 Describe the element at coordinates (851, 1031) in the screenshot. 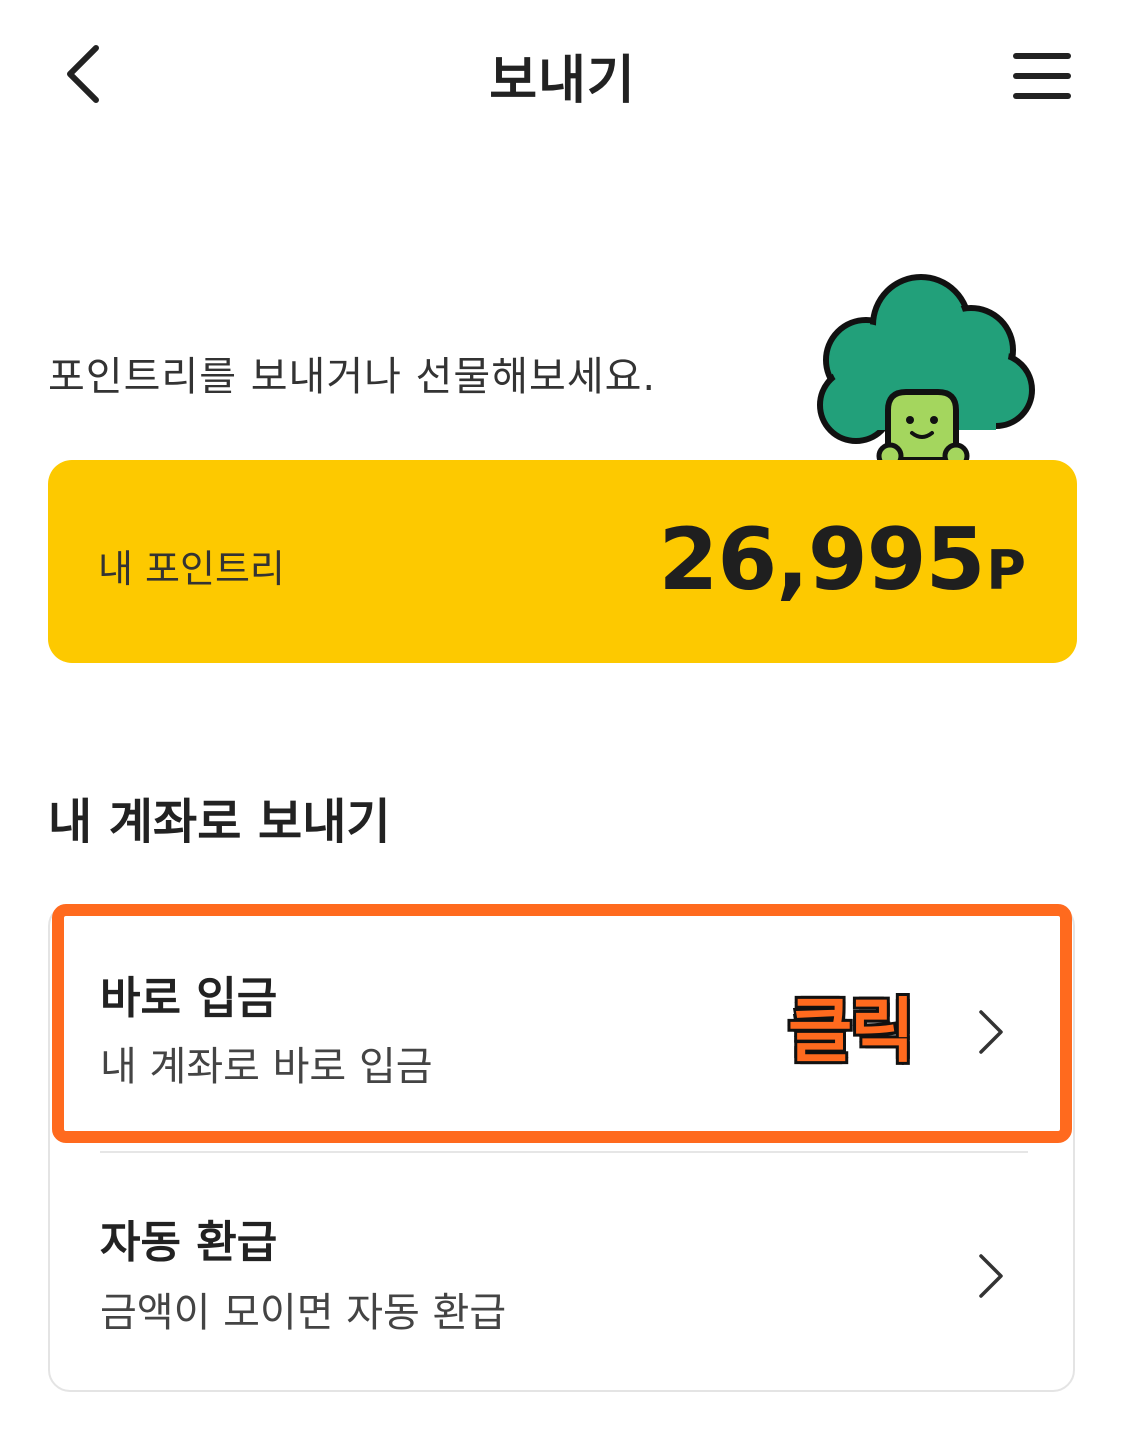

I see `click-annotation-label: 클릭` at that location.